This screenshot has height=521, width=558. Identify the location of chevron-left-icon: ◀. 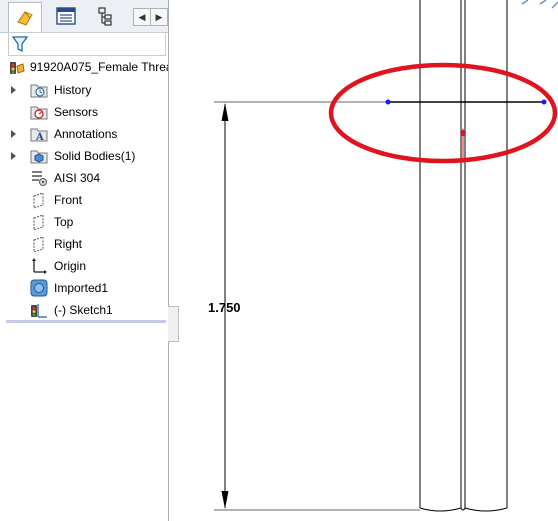
(142, 16).